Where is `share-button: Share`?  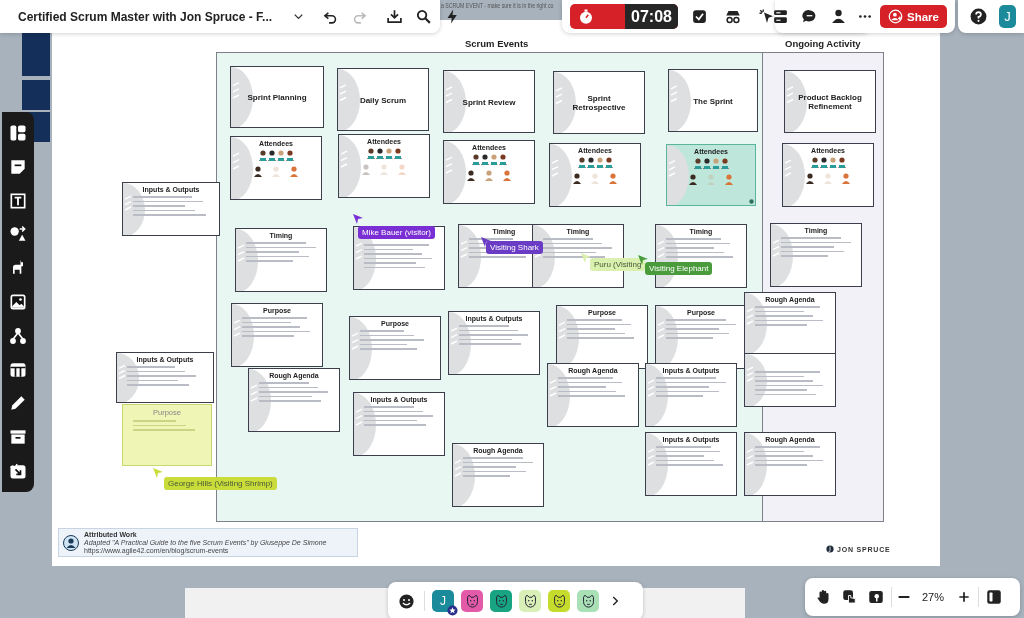 share-button: Share is located at coordinates (913, 16).